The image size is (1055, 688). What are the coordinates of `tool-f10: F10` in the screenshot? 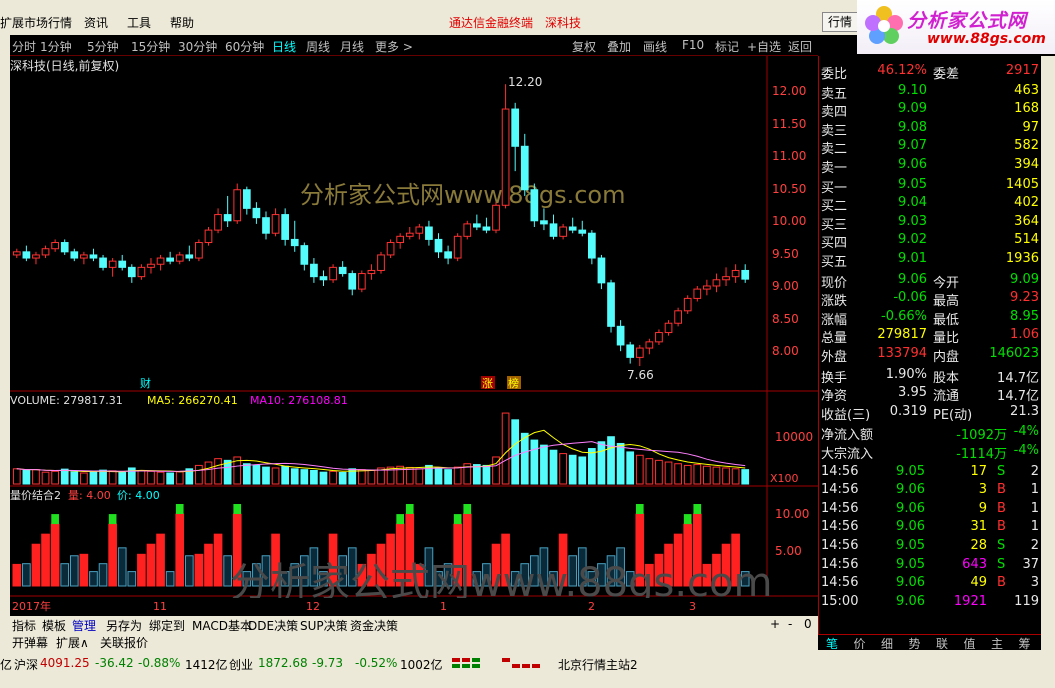 It's located at (693, 45).